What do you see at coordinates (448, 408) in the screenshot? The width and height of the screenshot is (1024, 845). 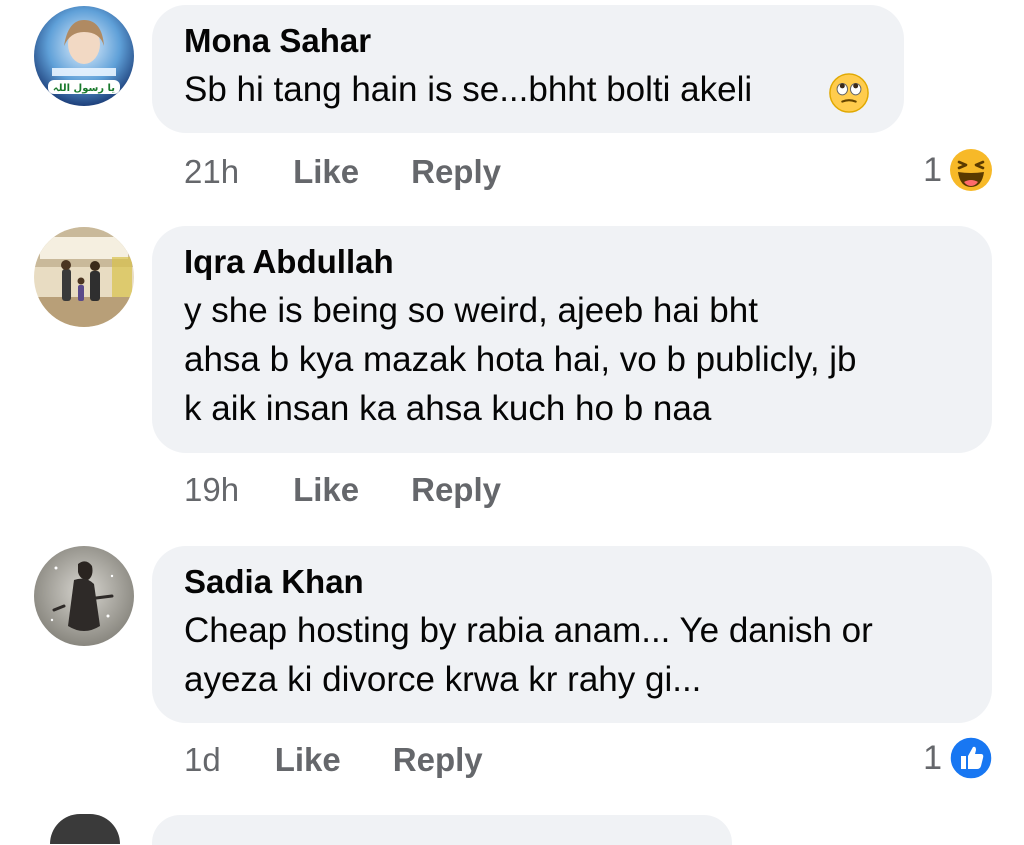 I see `comment-text-line: k aik insan ka ahsa kuch ho b naa` at bounding box center [448, 408].